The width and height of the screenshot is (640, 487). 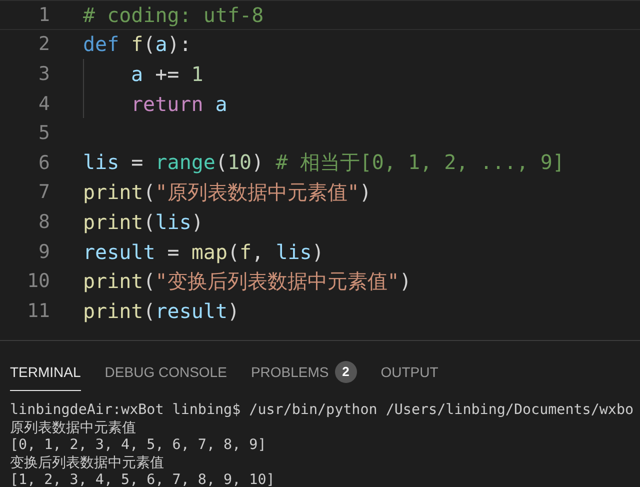 I want to click on code-line: result = map(f, lis), so click(x=203, y=252).